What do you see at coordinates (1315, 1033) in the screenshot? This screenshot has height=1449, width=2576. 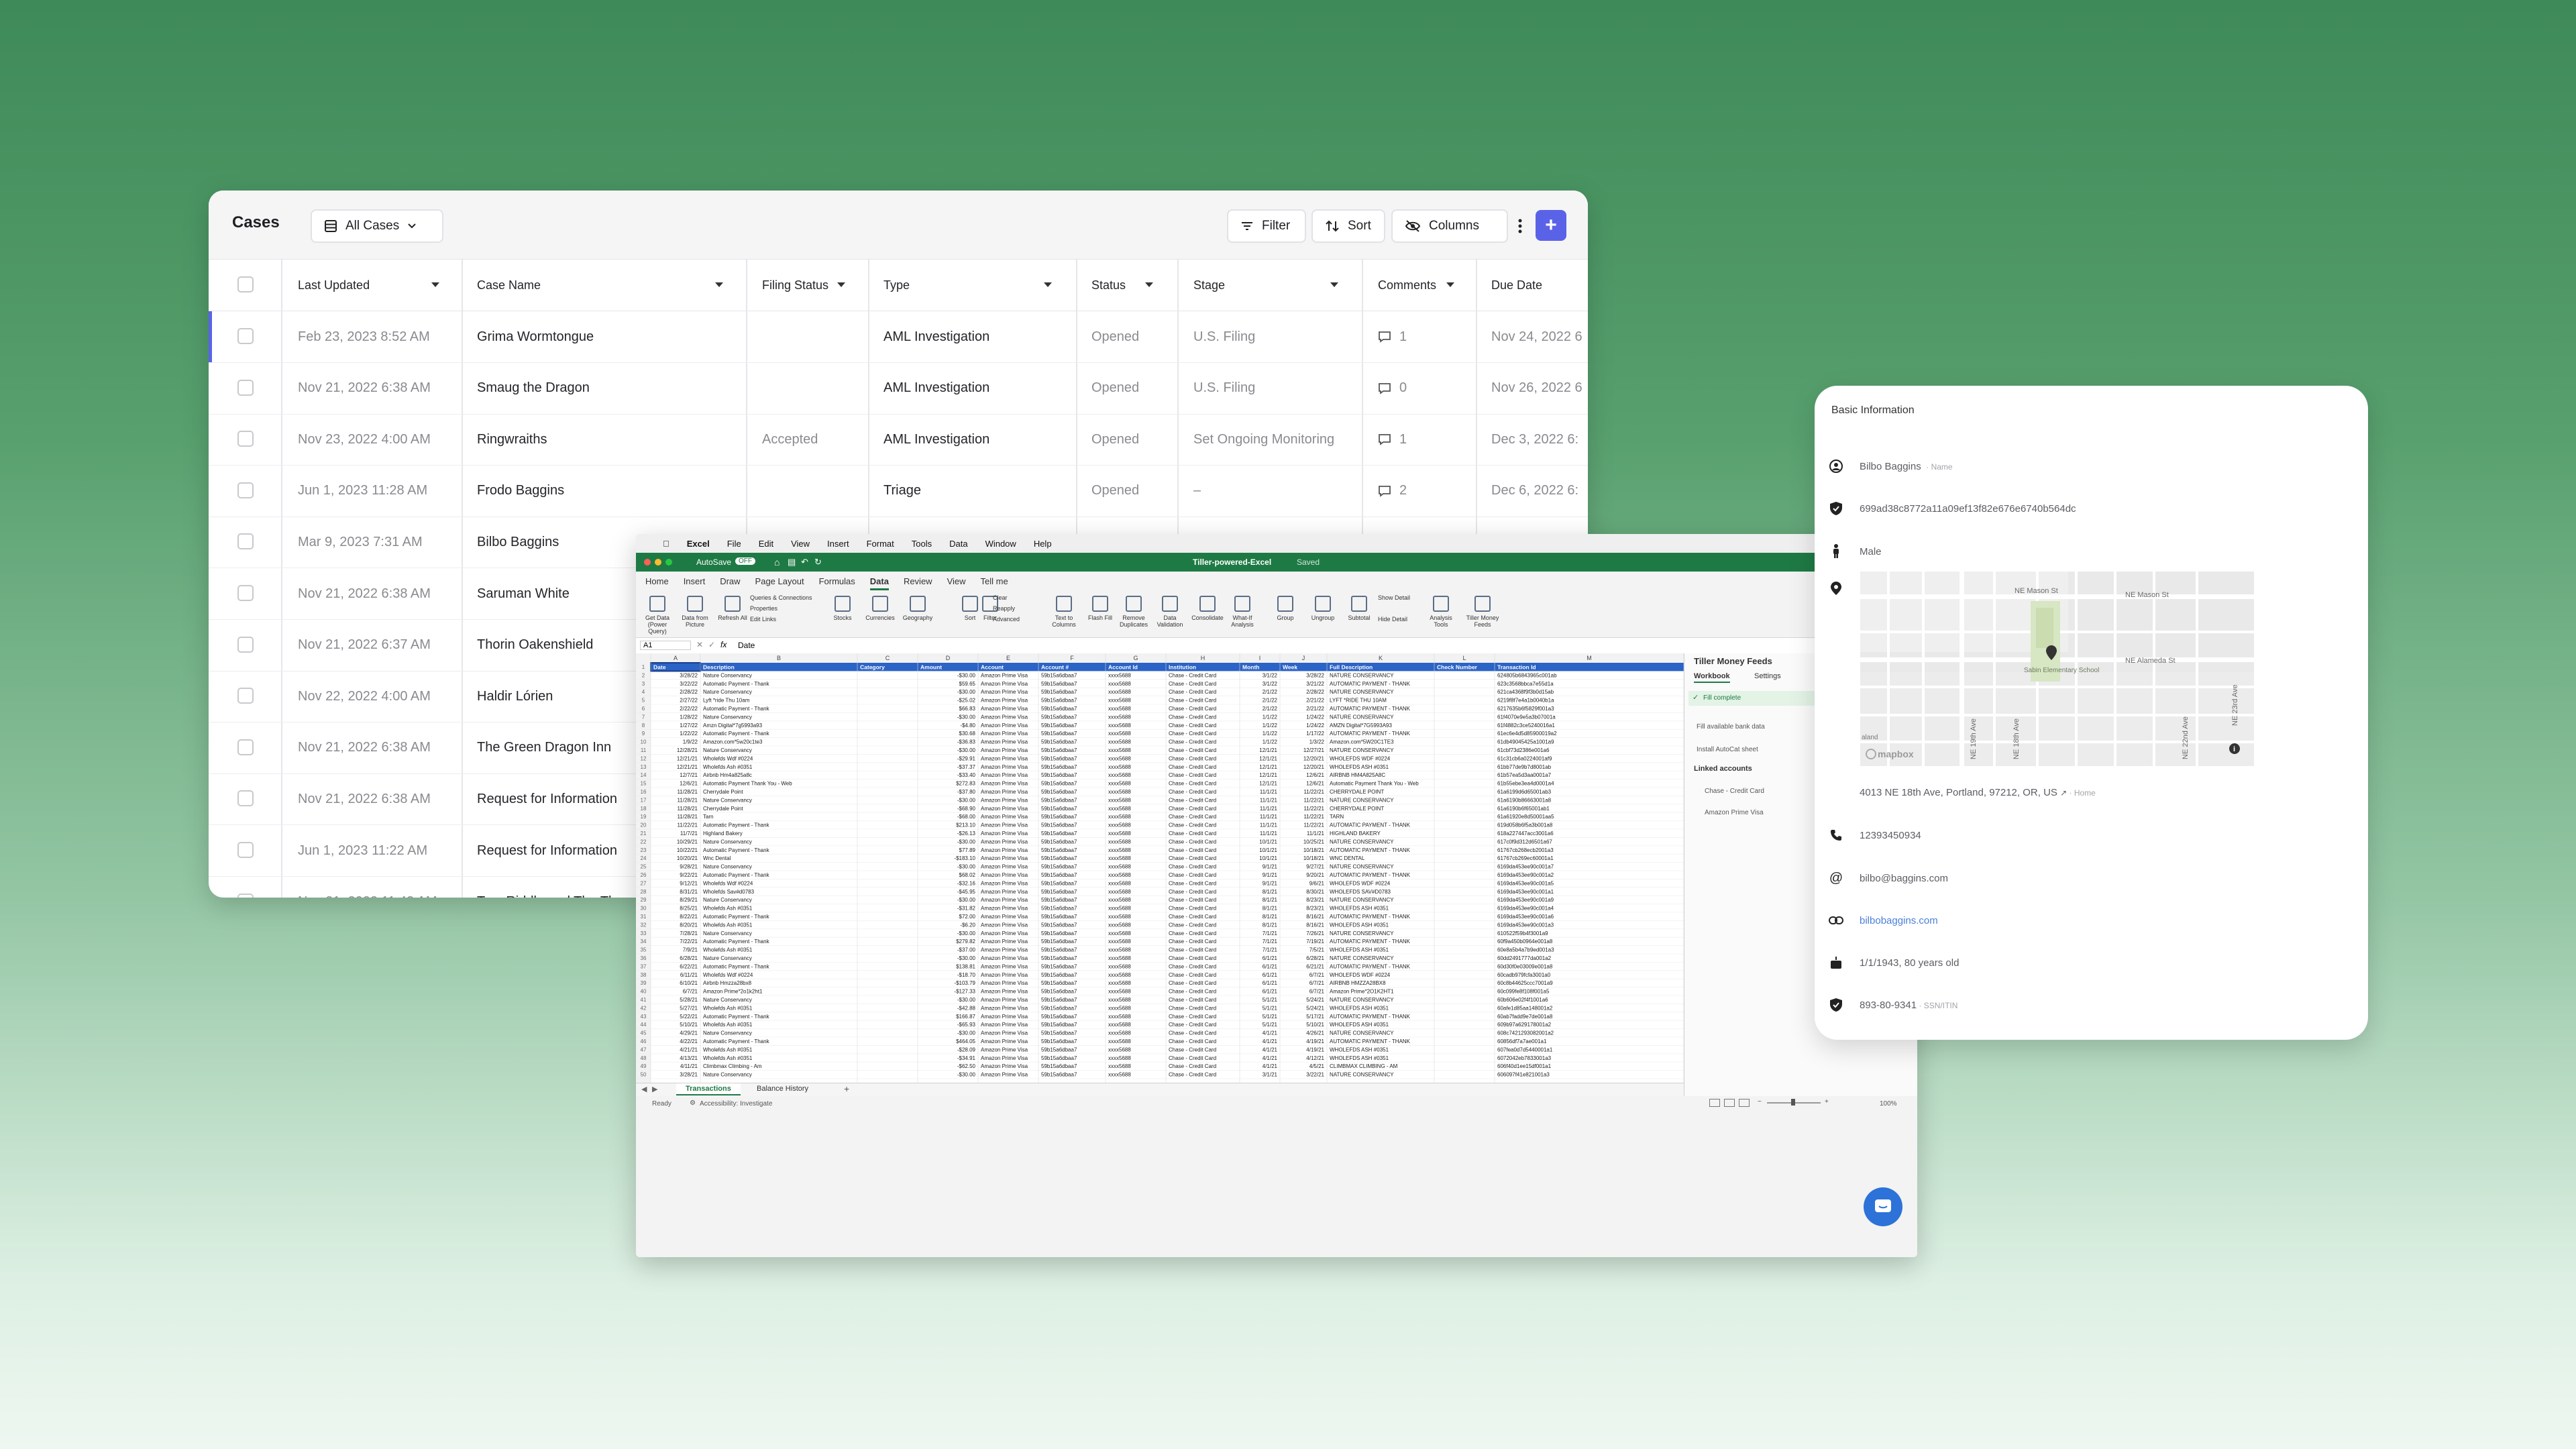 I see `data-cell: 4/26/21` at bounding box center [1315, 1033].